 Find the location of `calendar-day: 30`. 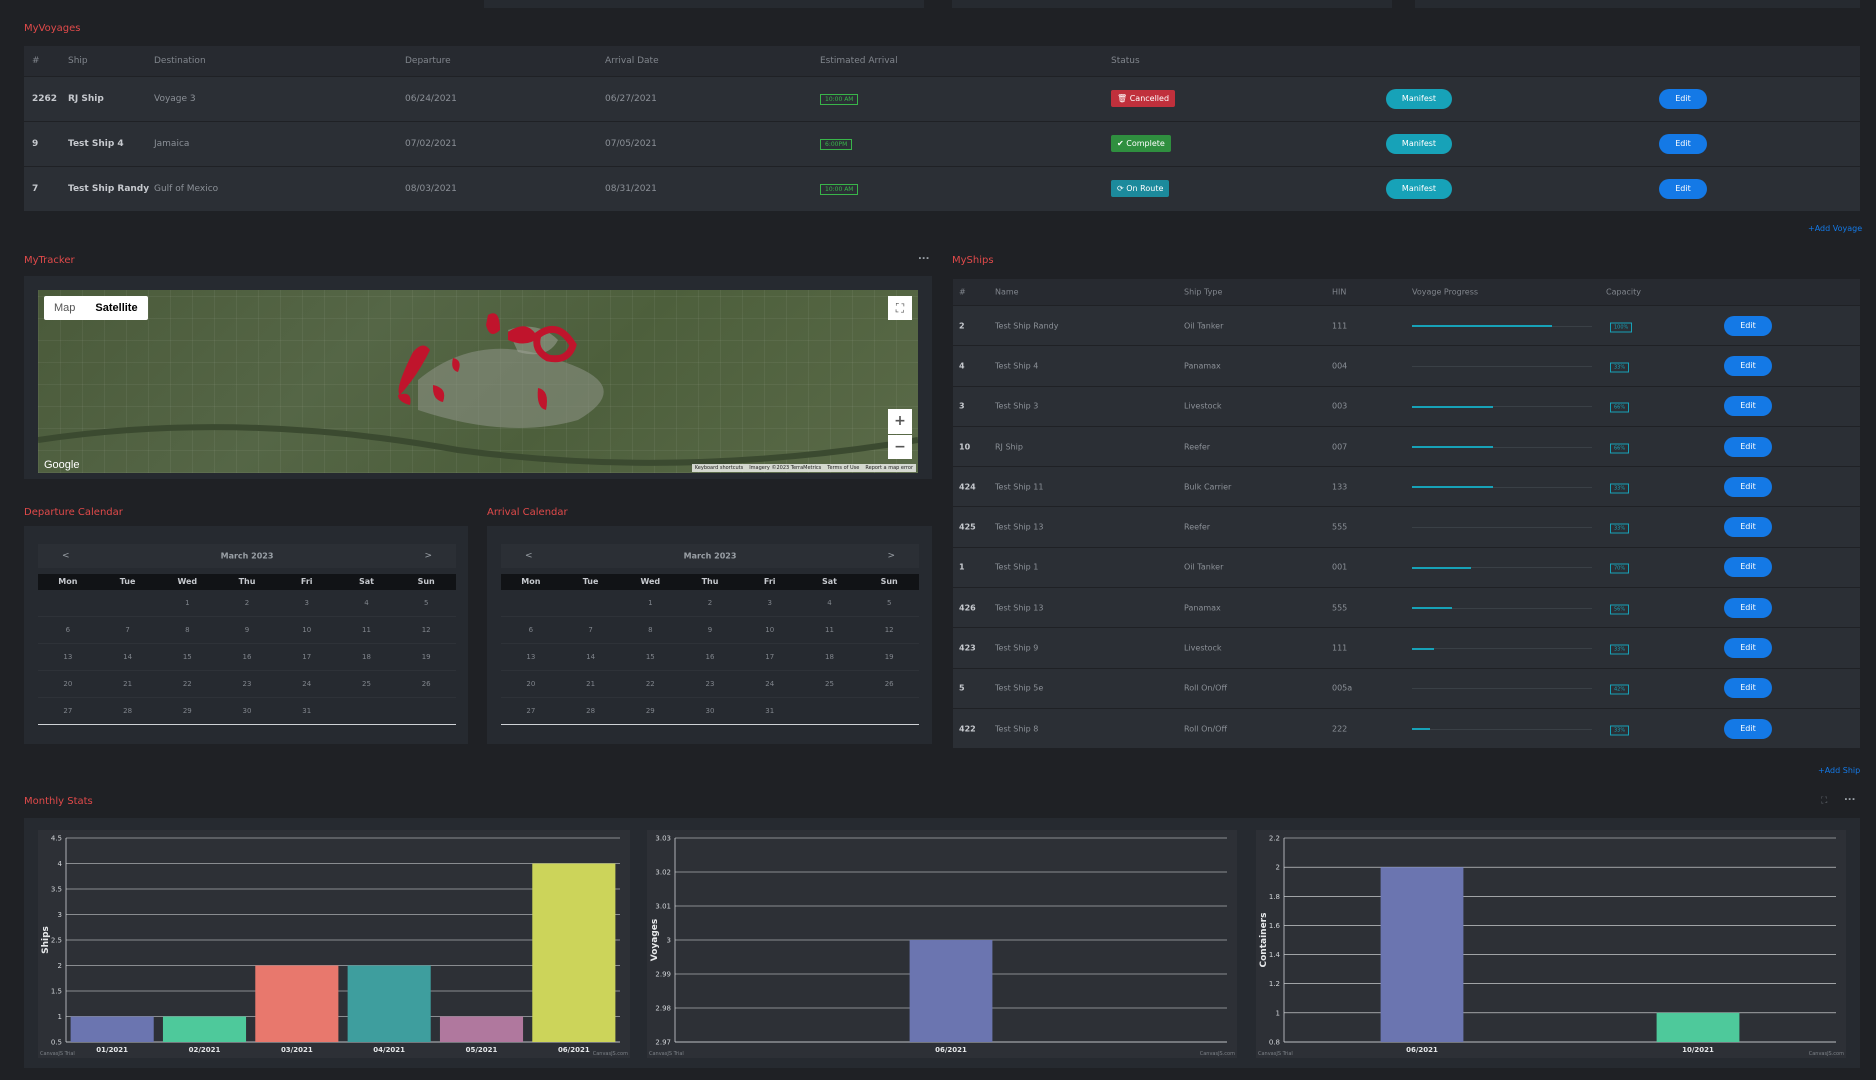

calendar-day: 30 is located at coordinates (710, 711).